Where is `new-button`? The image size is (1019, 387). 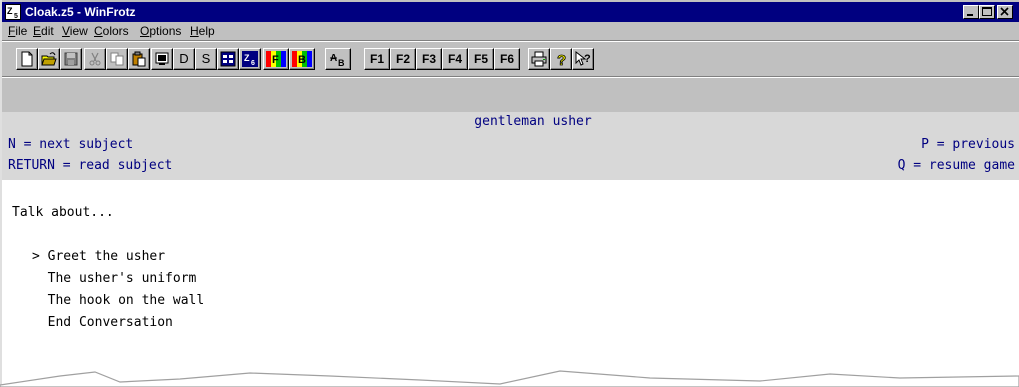
new-button is located at coordinates (27, 59).